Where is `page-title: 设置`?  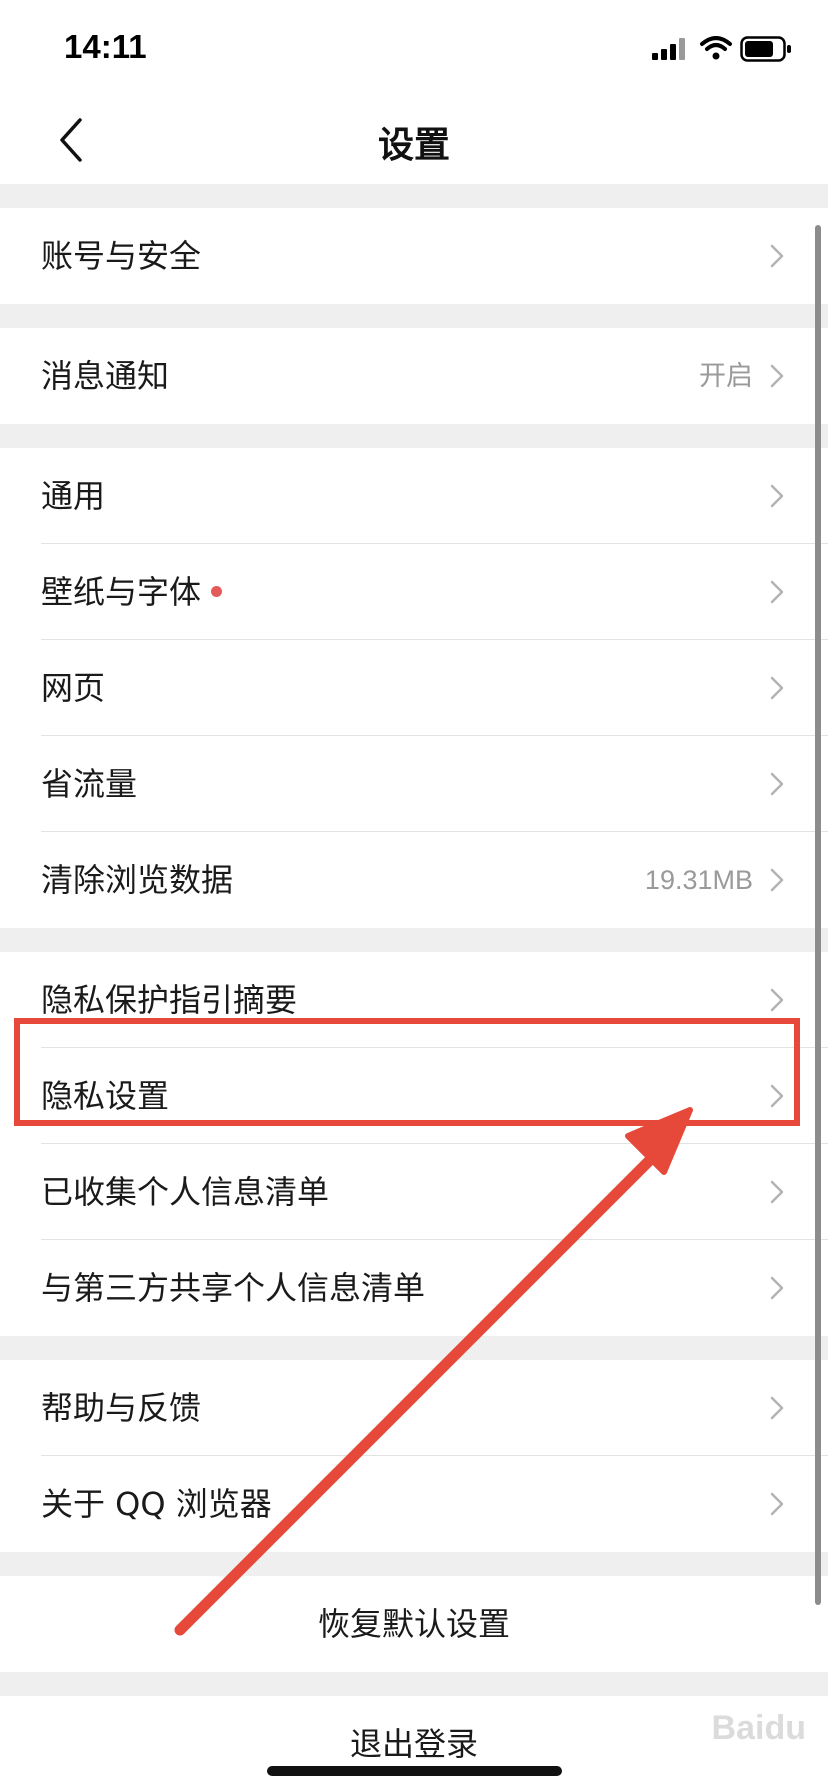
page-title: 设置 is located at coordinates (413, 145).